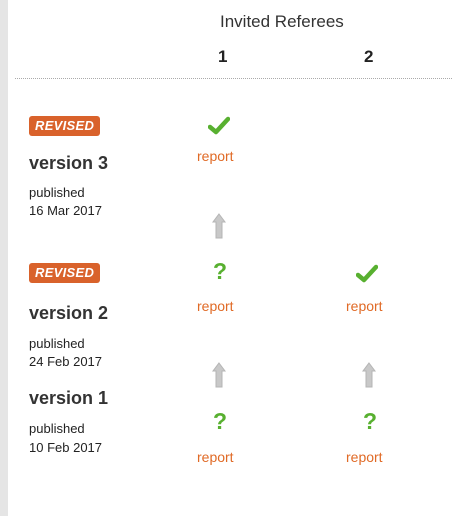  Describe the element at coordinates (68, 398) in the screenshot. I see `version-1-title: version 1` at that location.